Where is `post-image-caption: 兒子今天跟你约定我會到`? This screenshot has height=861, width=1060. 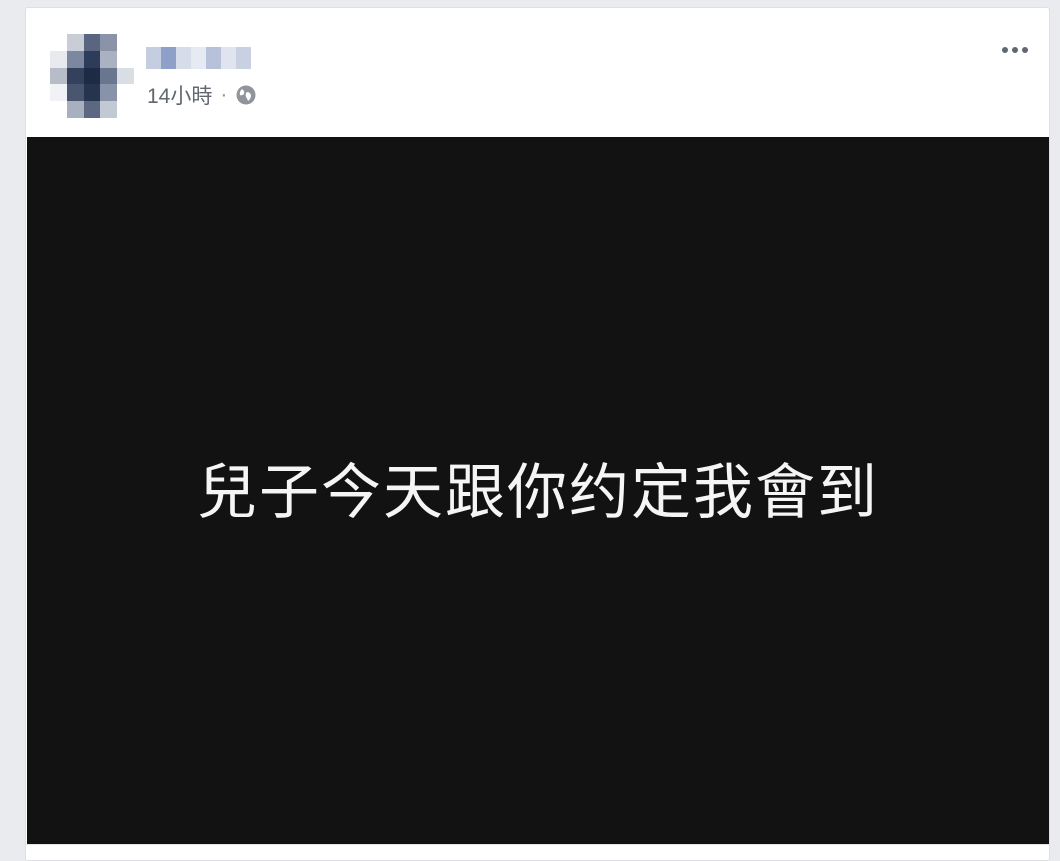
post-image-caption: 兒子今天跟你约定我會到 is located at coordinates (538, 493).